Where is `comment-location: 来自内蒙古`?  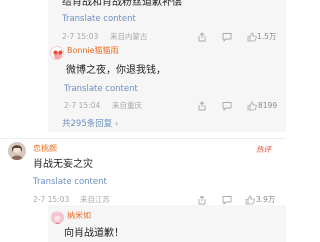 comment-location: 来自内蒙古 is located at coordinates (129, 36).